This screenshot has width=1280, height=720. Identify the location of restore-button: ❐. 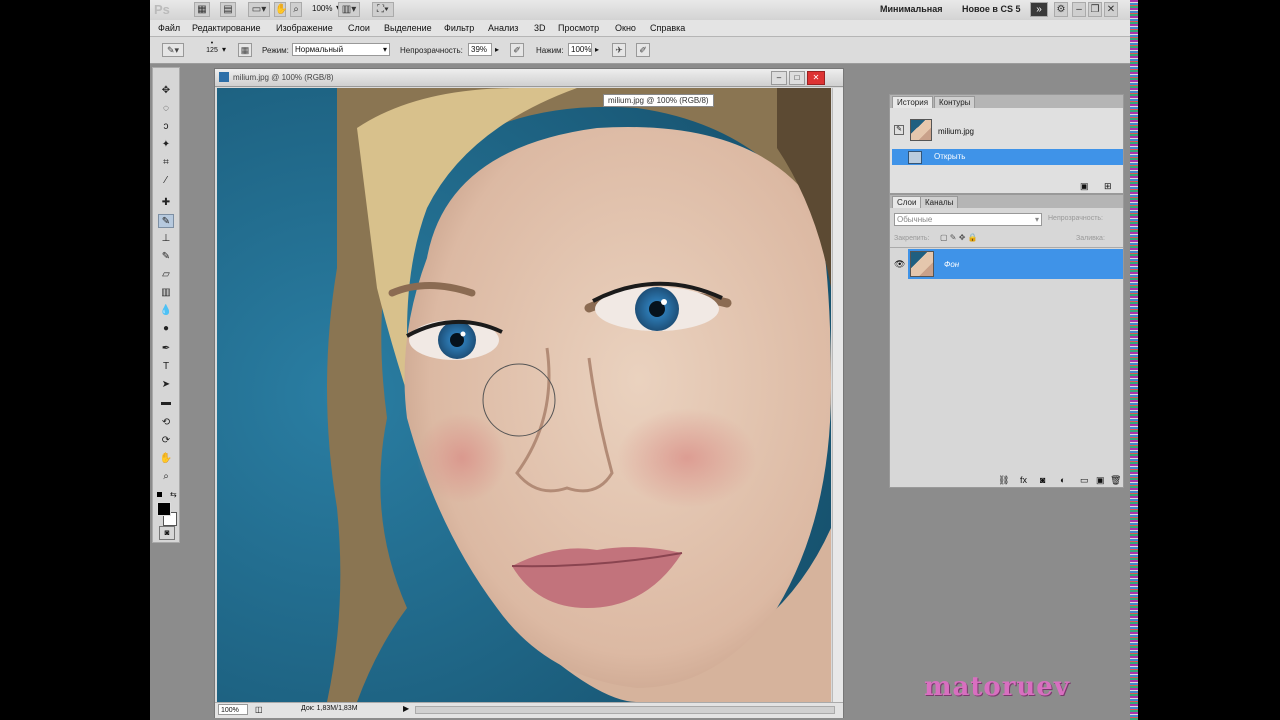
(1095, 9).